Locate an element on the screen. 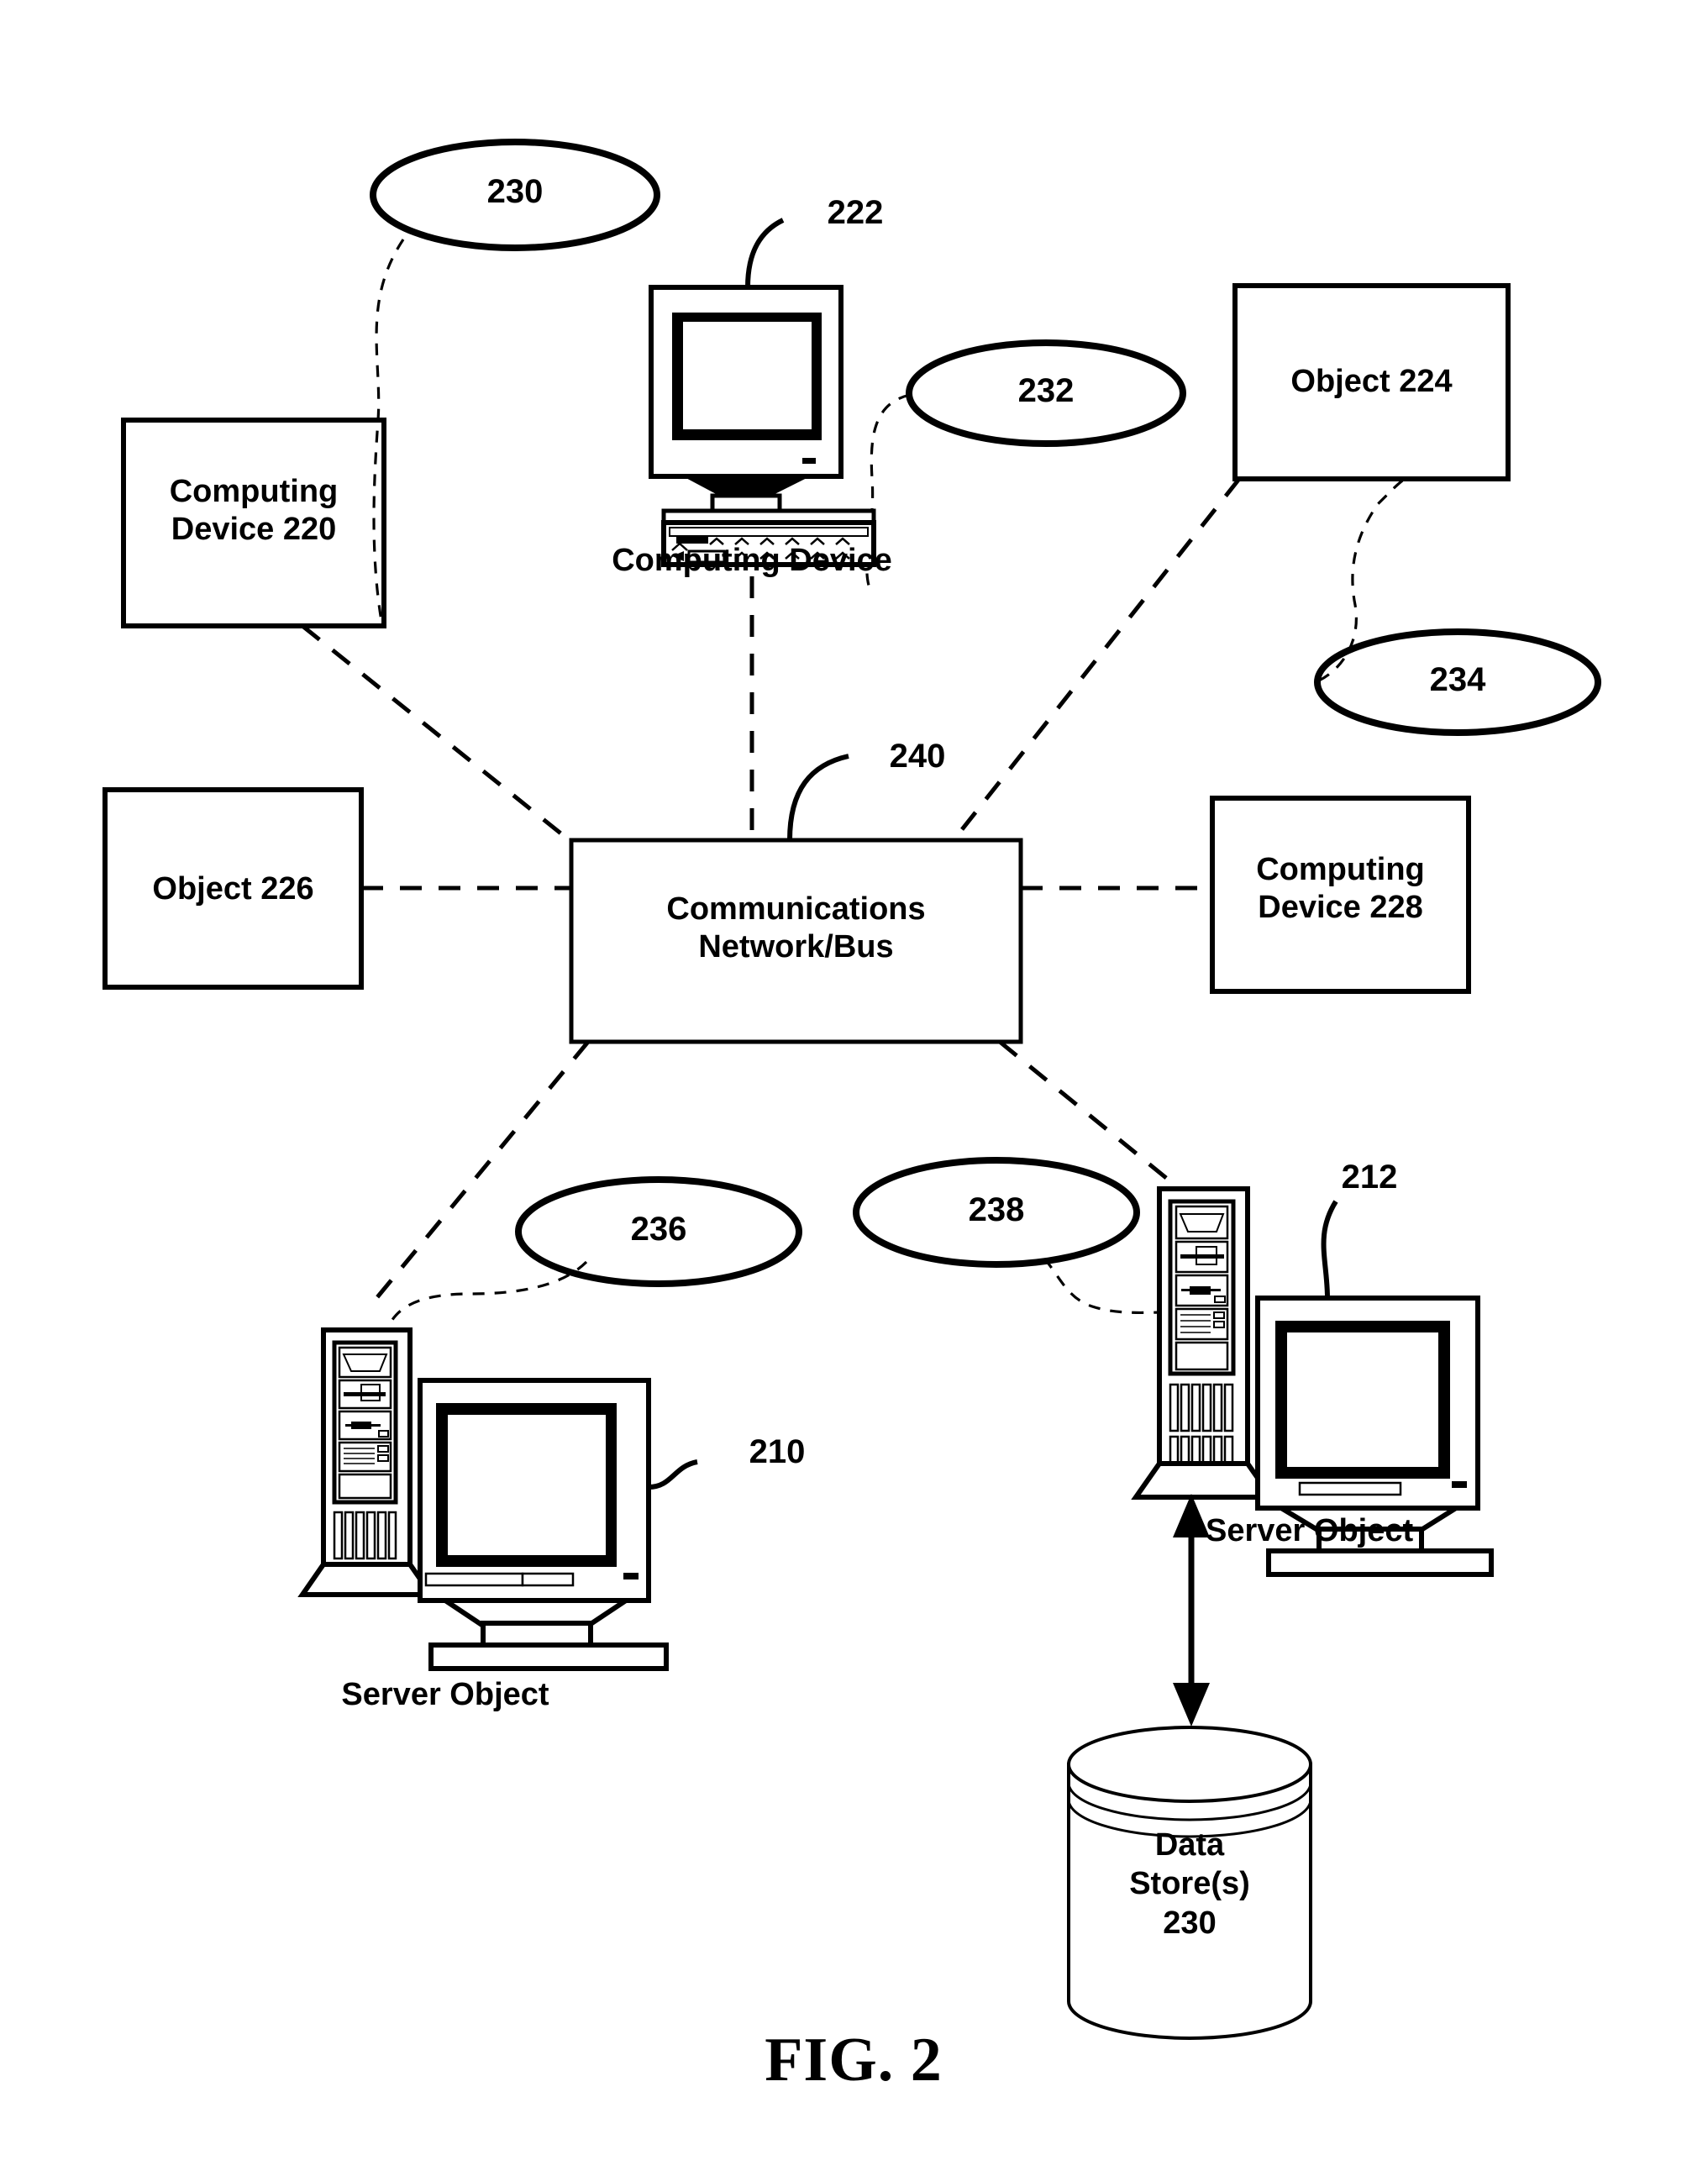  server-monitor-right-led is located at coordinates (1459, 1484).